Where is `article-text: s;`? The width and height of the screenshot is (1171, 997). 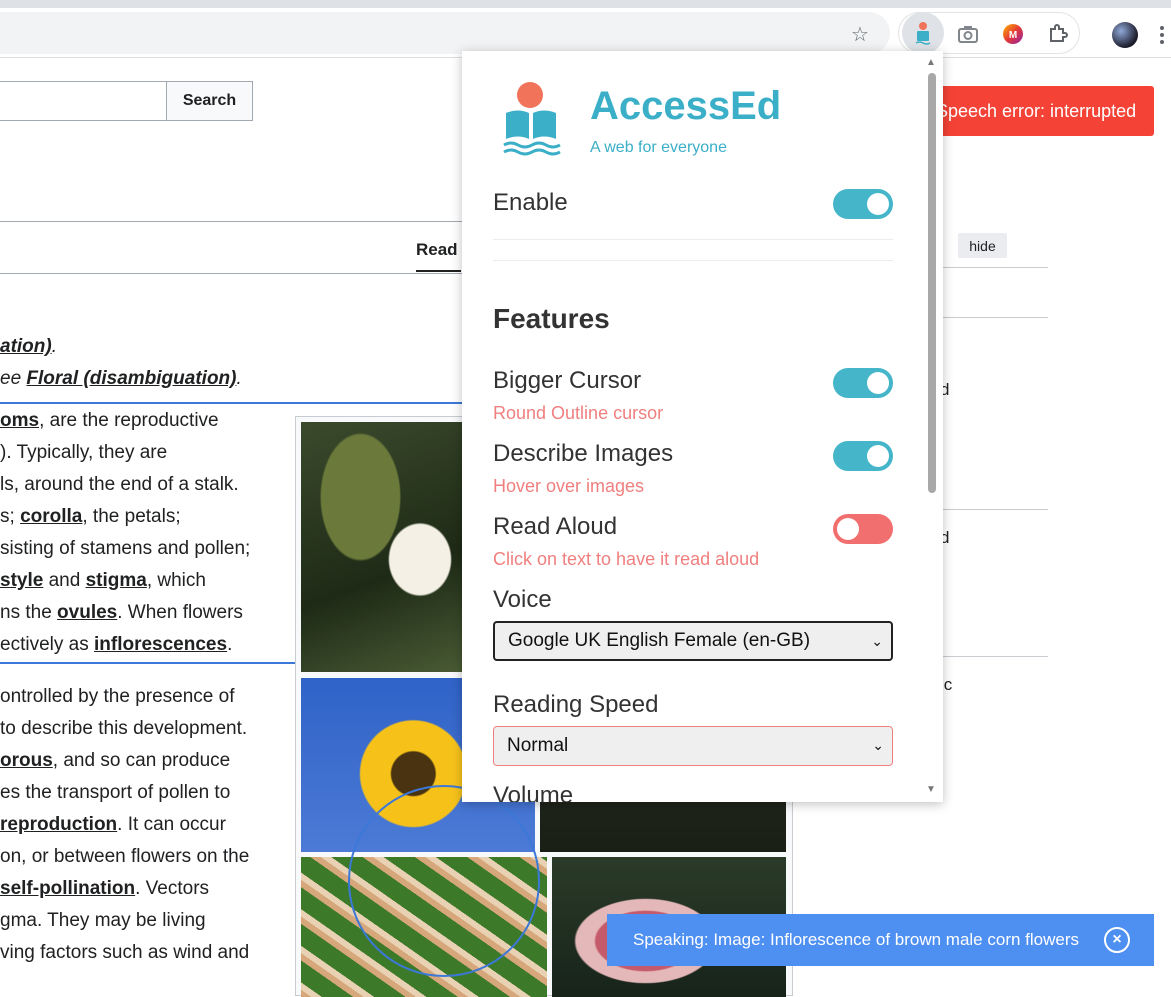
article-text: s; is located at coordinates (10, 516).